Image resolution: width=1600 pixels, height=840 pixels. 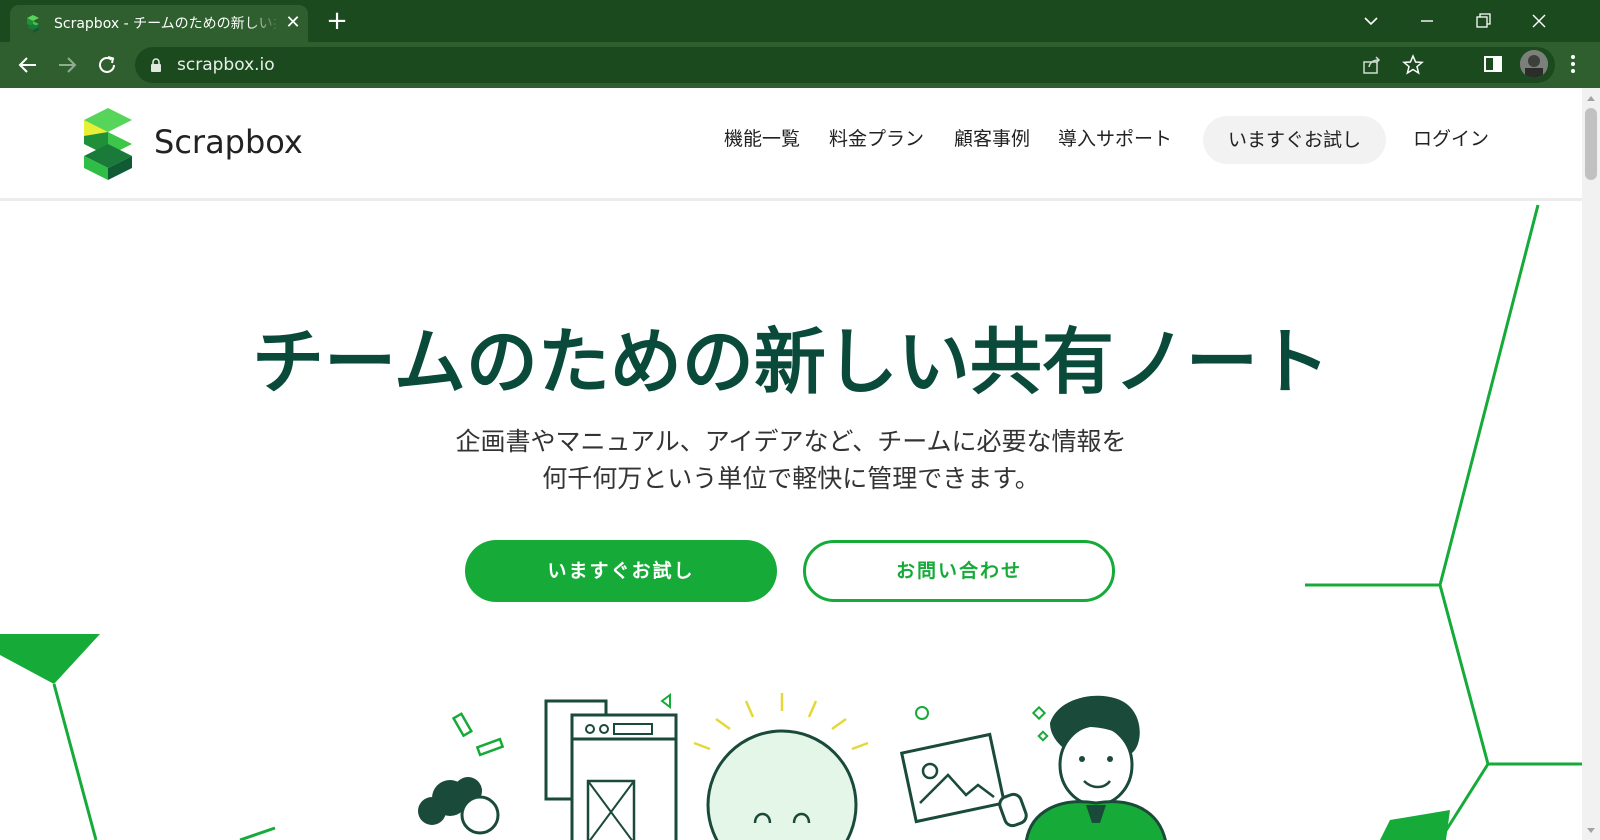 I want to click on hero-illustration, so click(x=792, y=766).